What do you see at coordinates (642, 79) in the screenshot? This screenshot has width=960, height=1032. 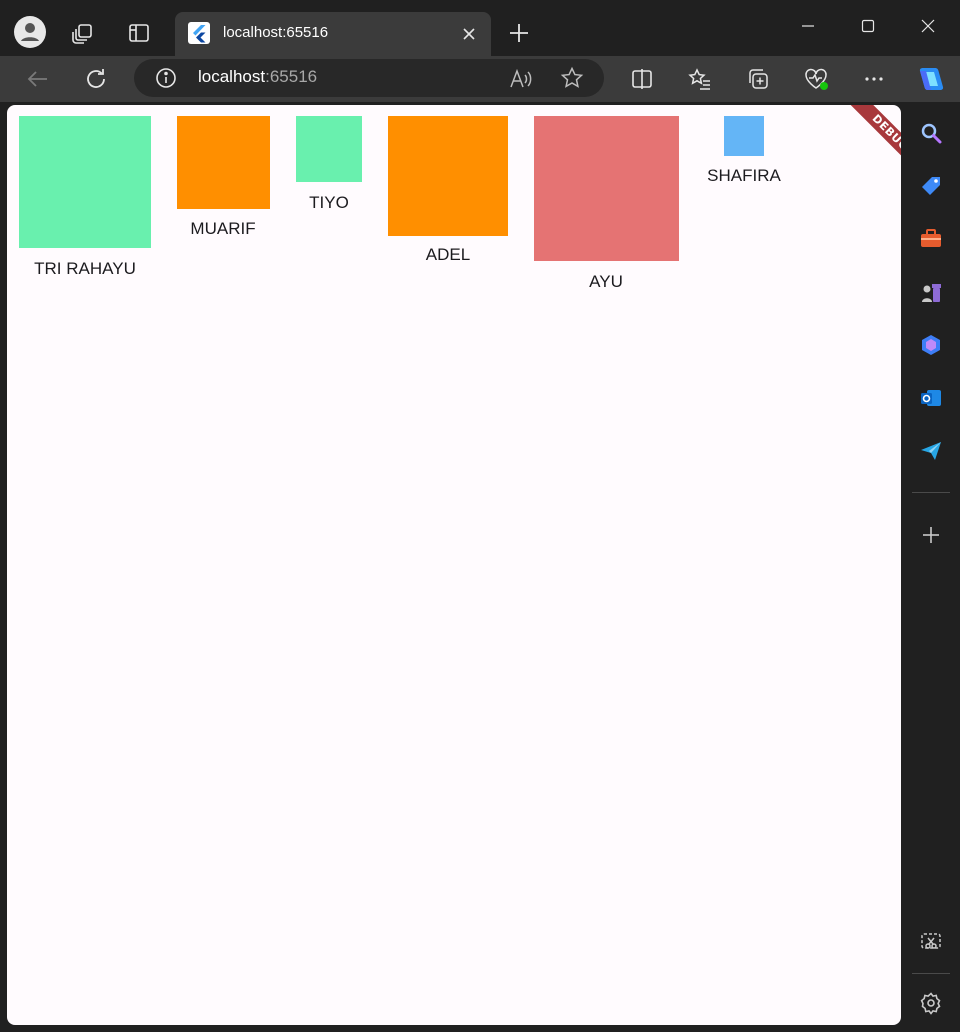 I see `split-screen-icon` at bounding box center [642, 79].